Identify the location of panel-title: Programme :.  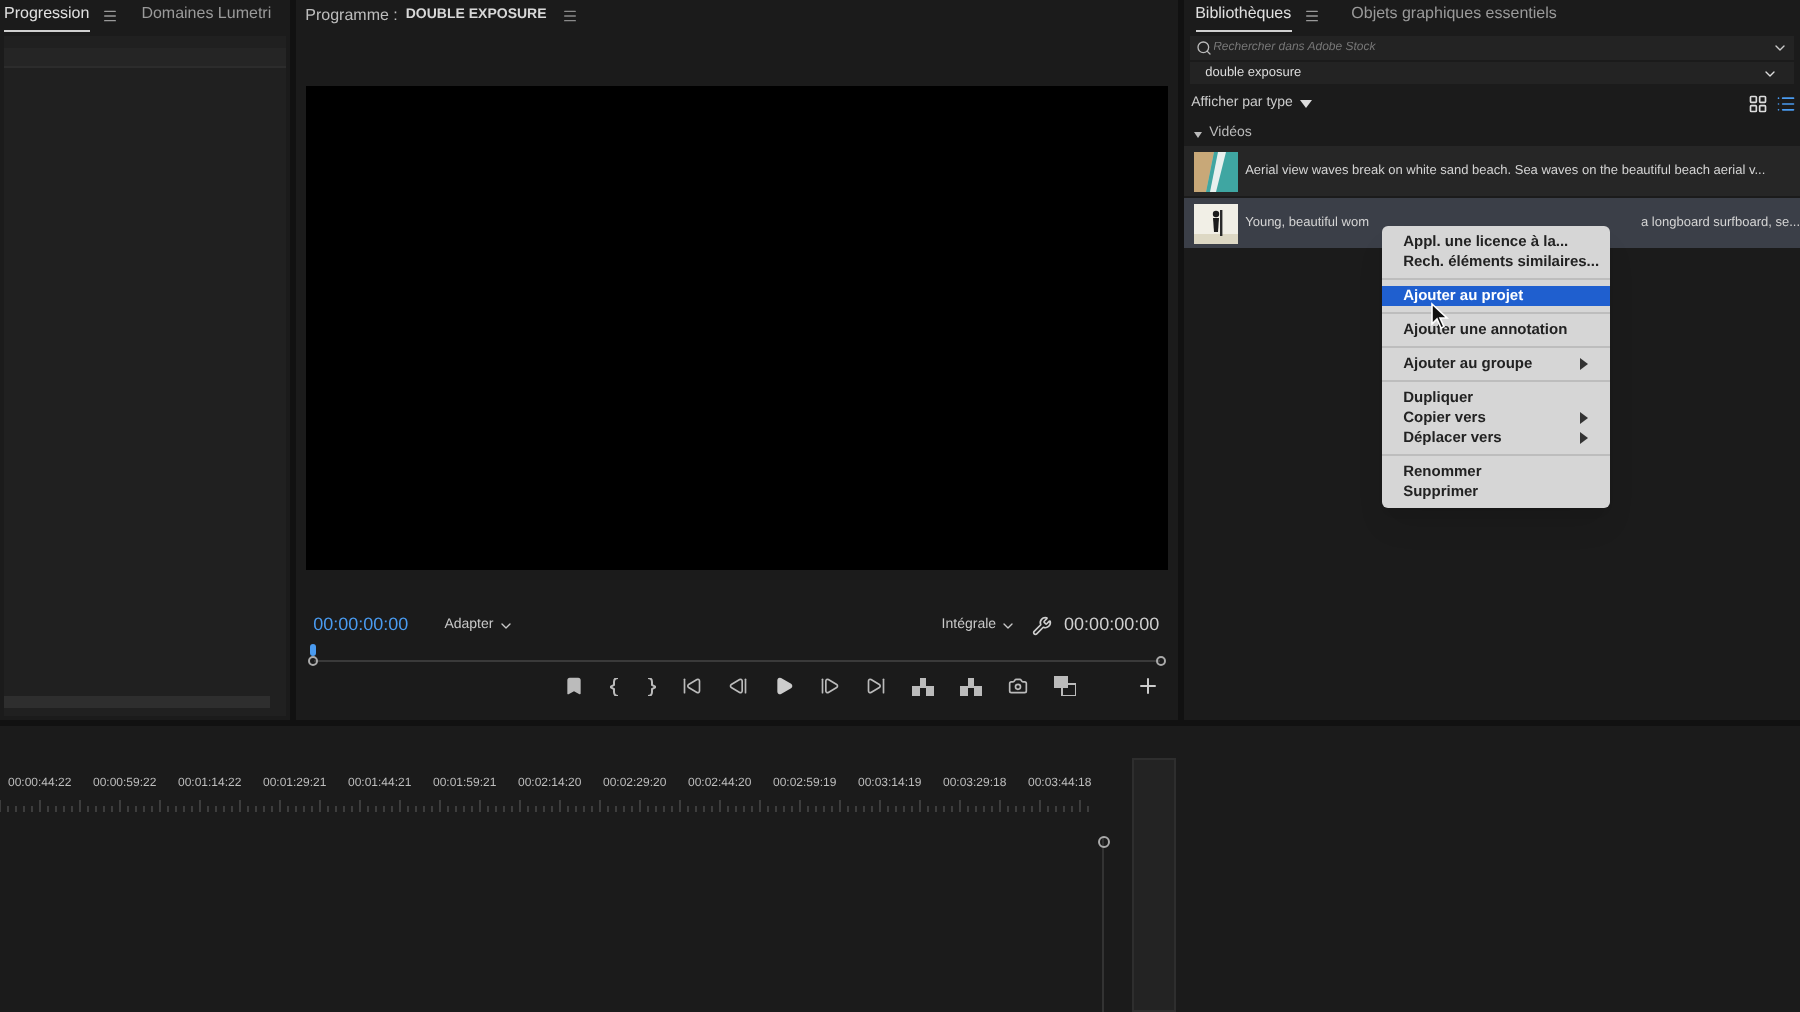
(351, 16).